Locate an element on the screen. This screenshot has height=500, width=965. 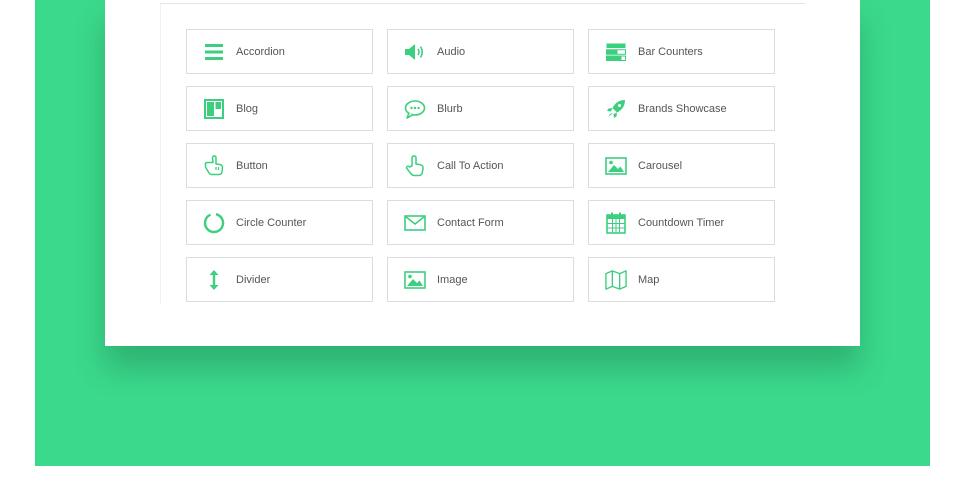
module-bar-counters: Bar Counters is located at coordinates (681, 51).